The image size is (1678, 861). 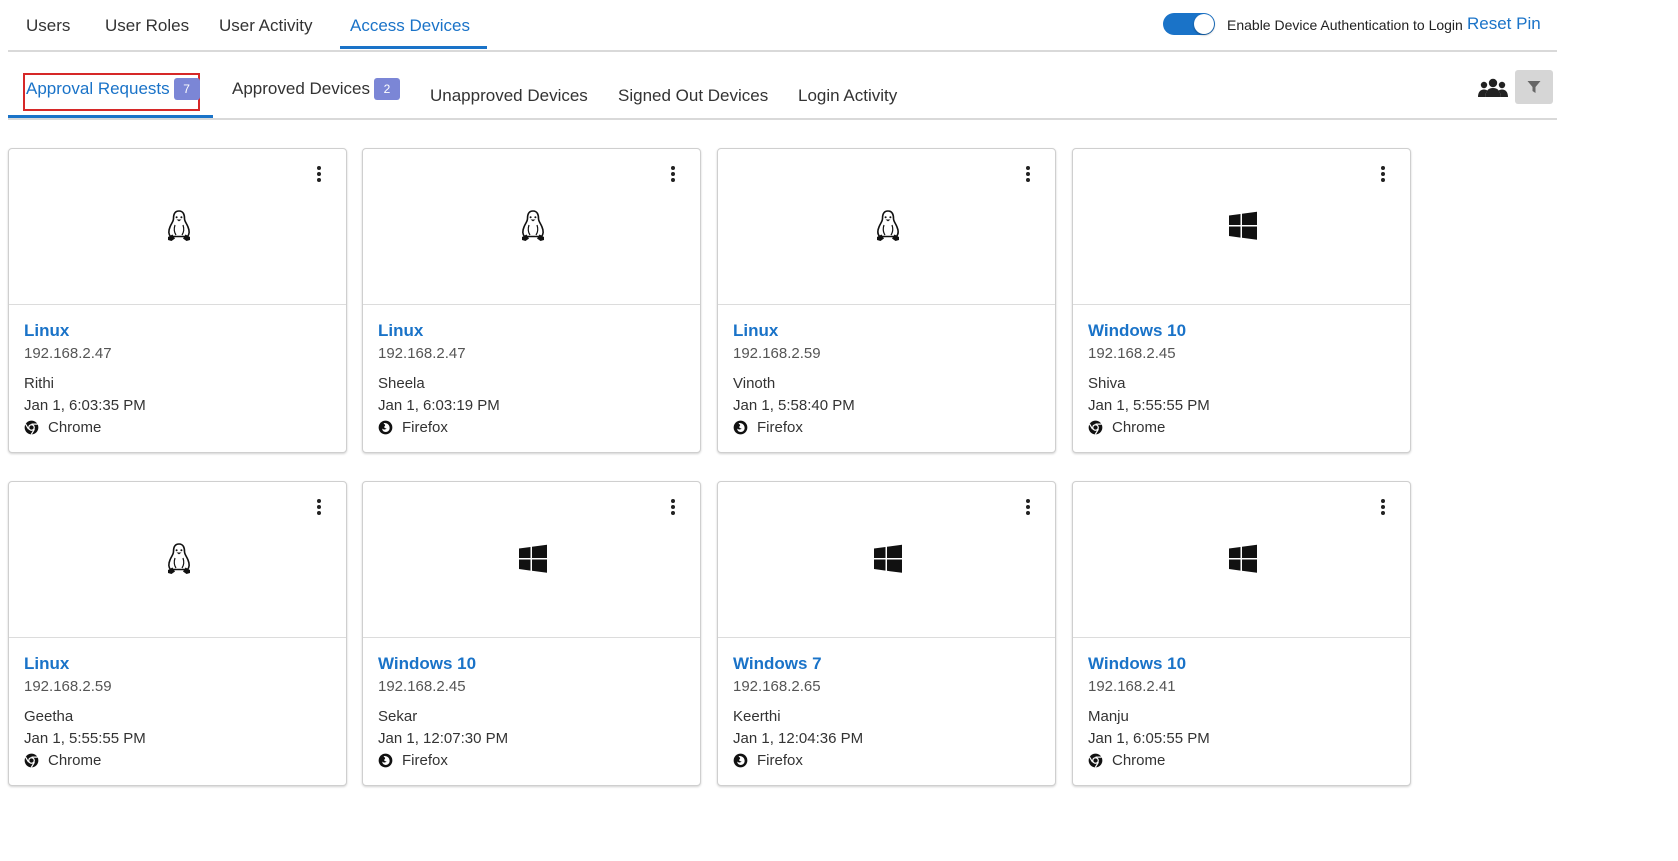 What do you see at coordinates (847, 96) in the screenshot?
I see `tab-login-activity: Login Activity` at bounding box center [847, 96].